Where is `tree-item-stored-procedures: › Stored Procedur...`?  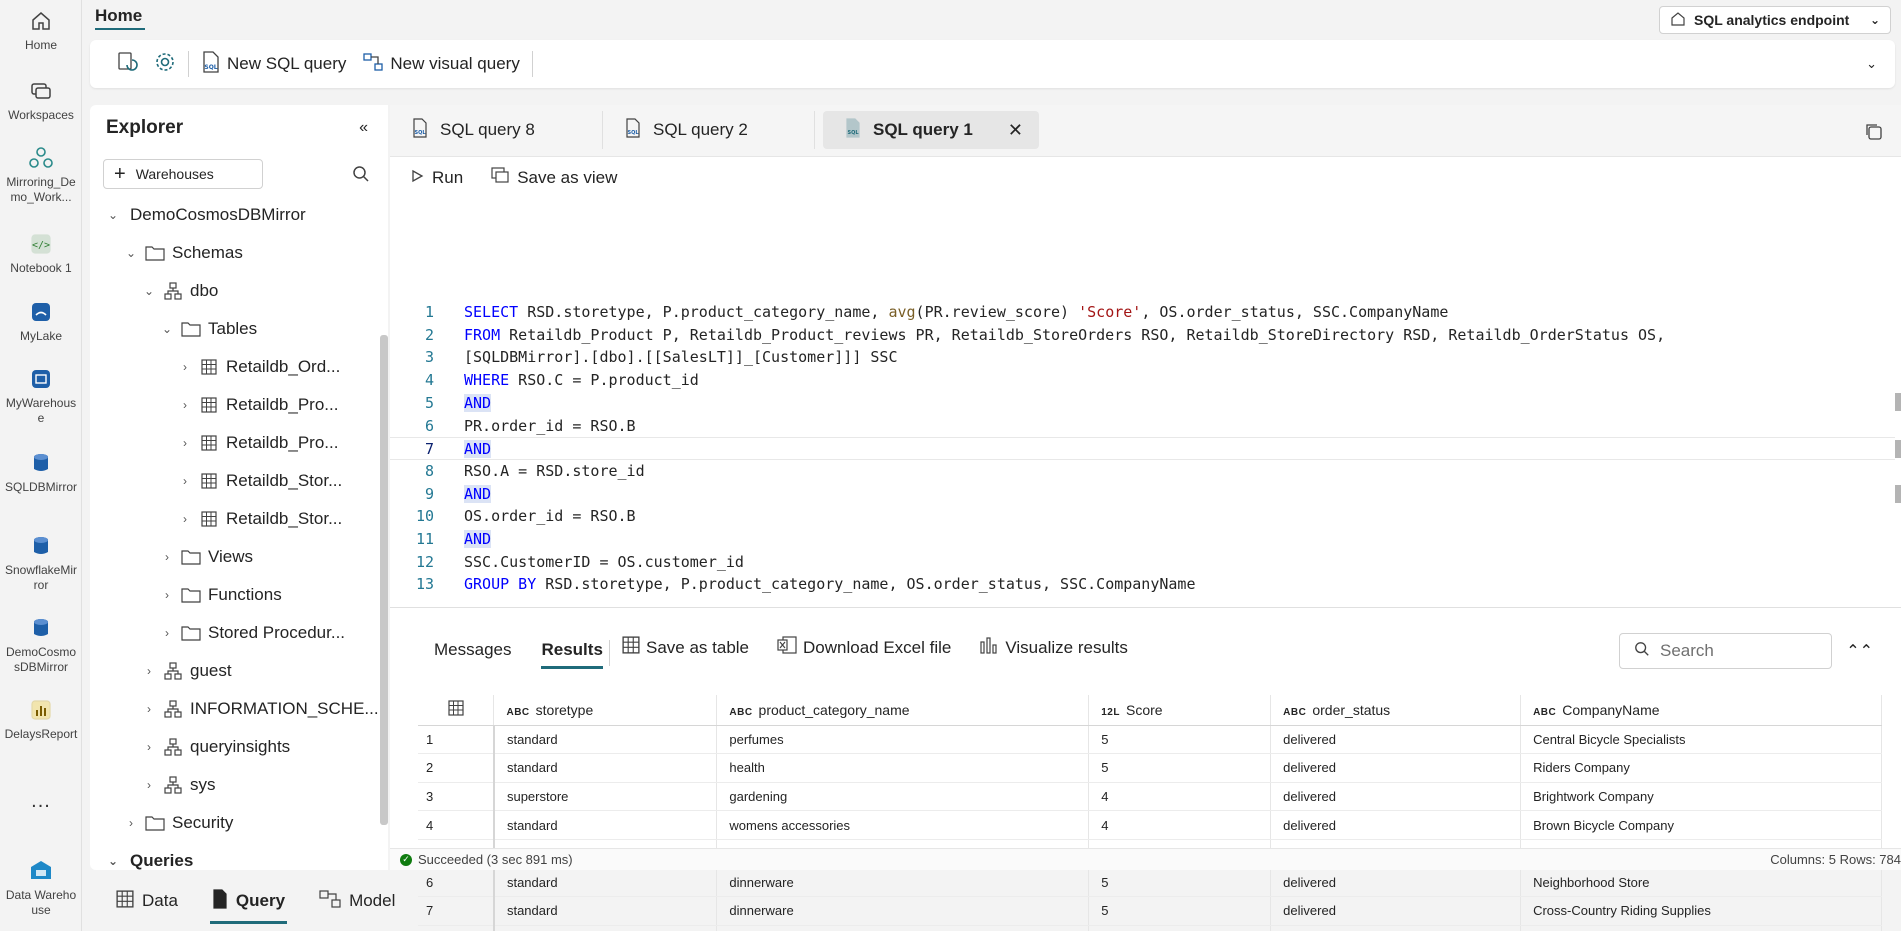 tree-item-stored-procedures: › Stored Procedur... is located at coordinates (251, 633).